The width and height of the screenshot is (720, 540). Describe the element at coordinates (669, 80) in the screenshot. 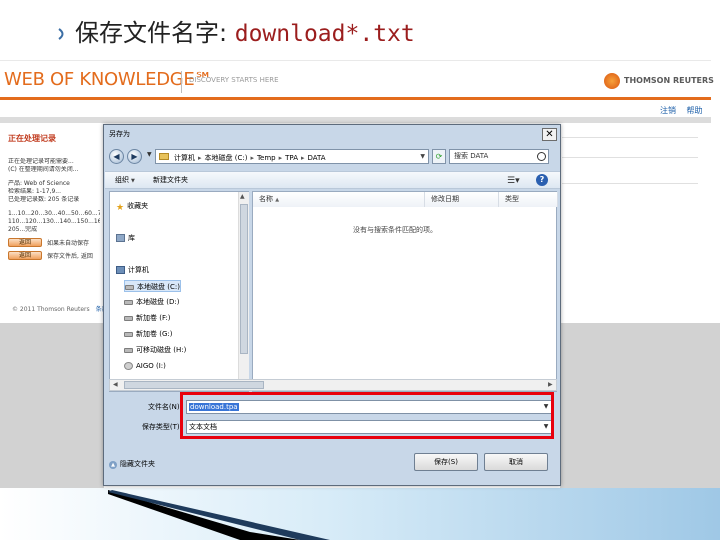

I see `thomson-reuters-brand: THOMSON REUTERS` at that location.